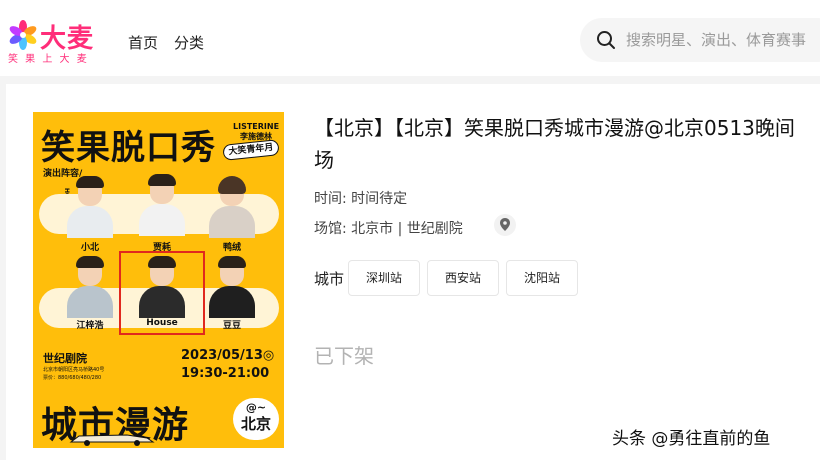  What do you see at coordinates (90, 326) in the screenshot?
I see `performer-name: 江梓浩` at bounding box center [90, 326].